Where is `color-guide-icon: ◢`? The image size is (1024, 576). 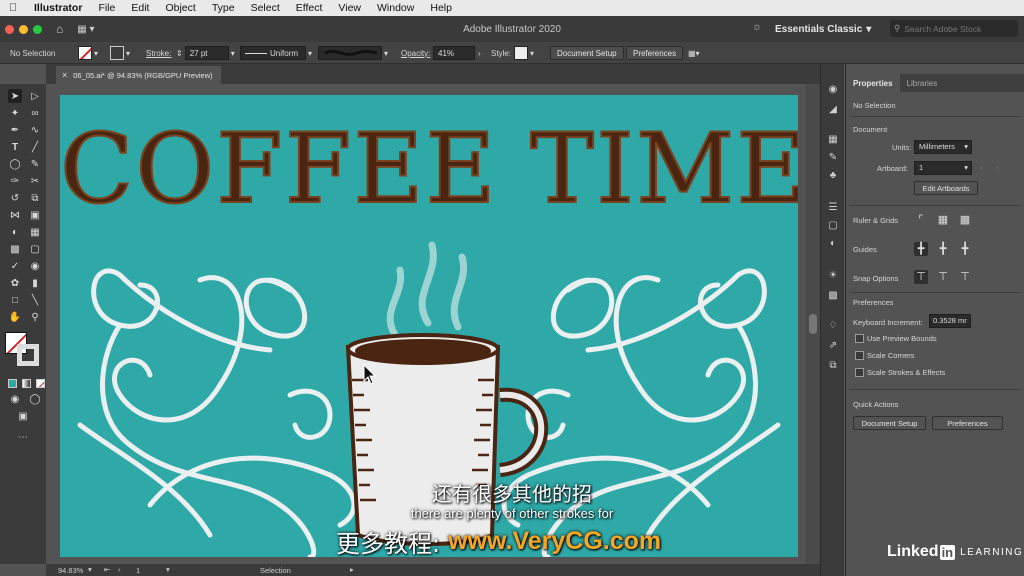 color-guide-icon: ◢ is located at coordinates (833, 111).